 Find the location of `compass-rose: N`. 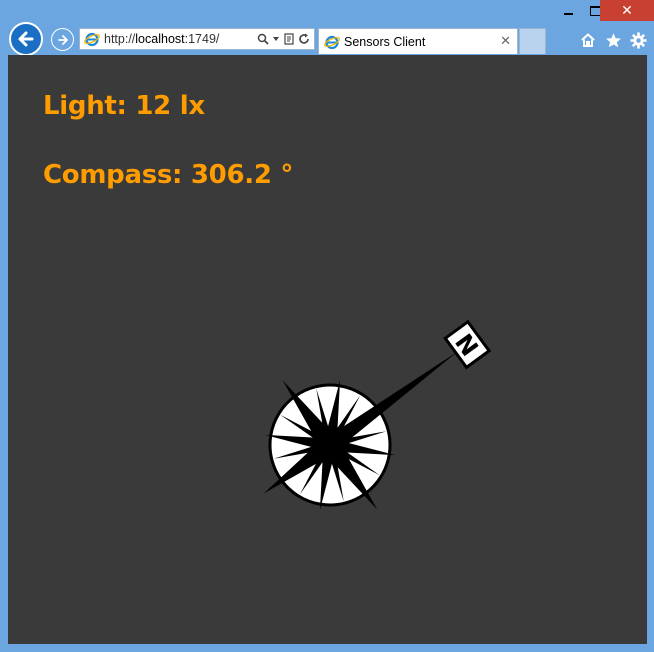

compass-rose: N is located at coordinates (377, 415).